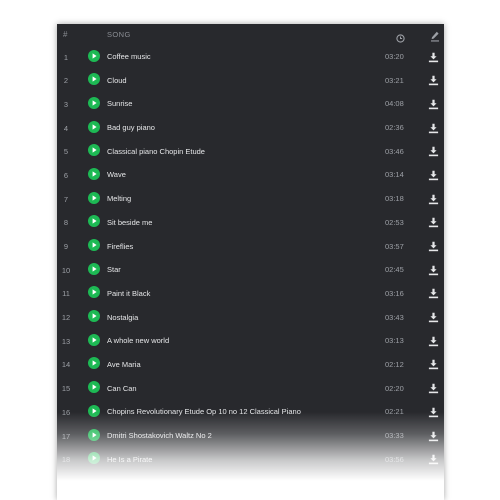  What do you see at coordinates (129, 56) in the screenshot?
I see `song-title: Coffee music` at bounding box center [129, 56].